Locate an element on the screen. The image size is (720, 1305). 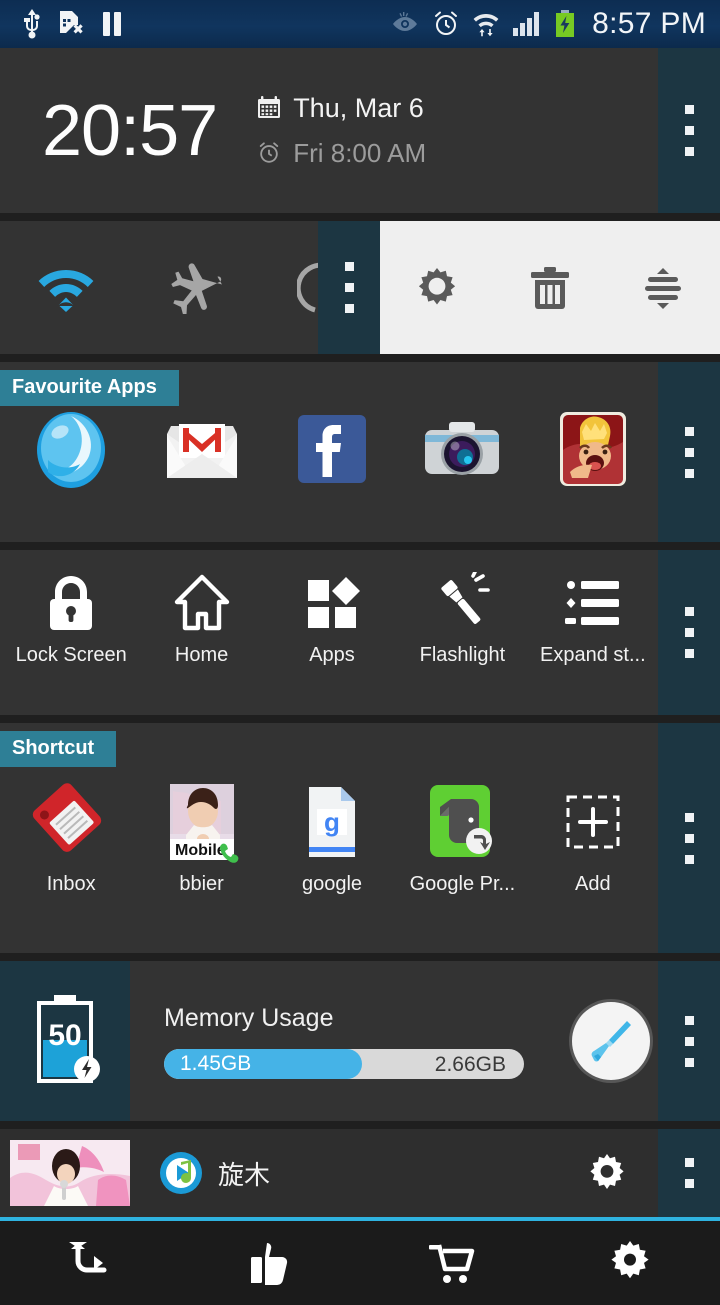
toggles-drag-handle is located at coordinates (349, 287).